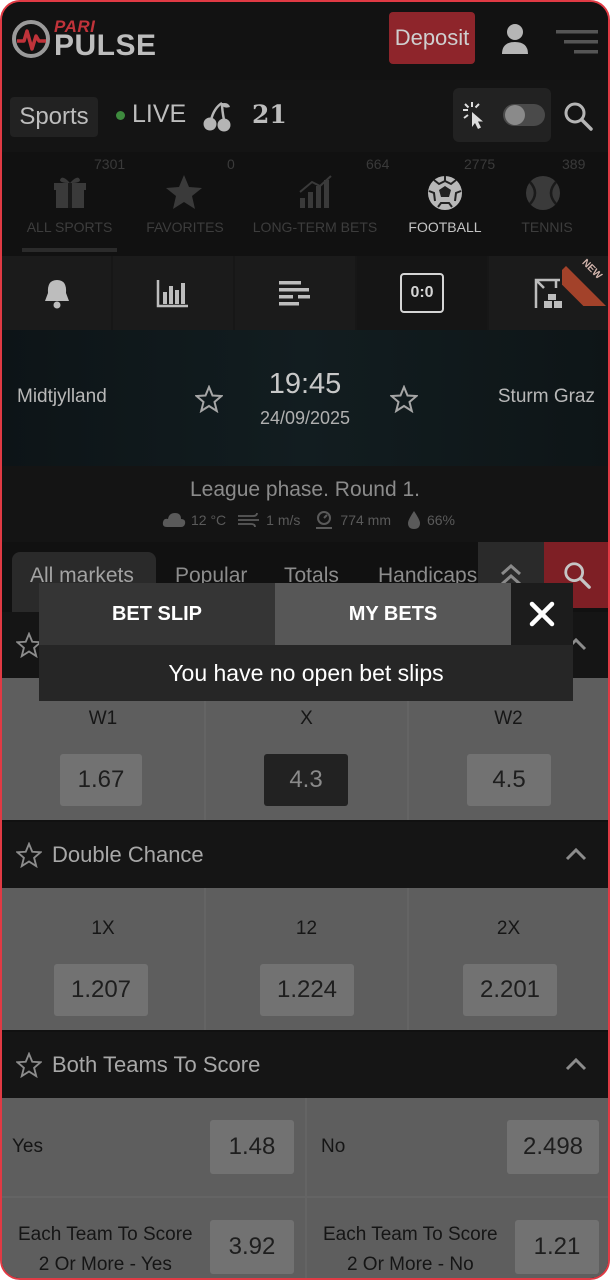  I want to click on match-date: 24/09/2025, so click(305, 418).